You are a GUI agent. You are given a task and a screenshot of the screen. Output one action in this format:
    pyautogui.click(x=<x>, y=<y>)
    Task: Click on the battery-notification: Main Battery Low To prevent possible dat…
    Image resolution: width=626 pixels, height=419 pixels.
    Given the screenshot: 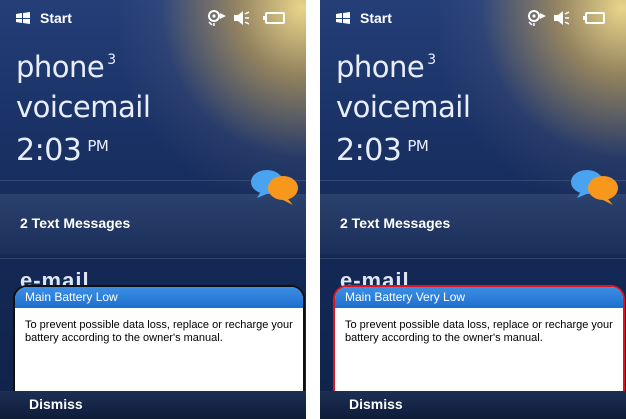 What is the action you would take?
    pyautogui.click(x=159, y=338)
    